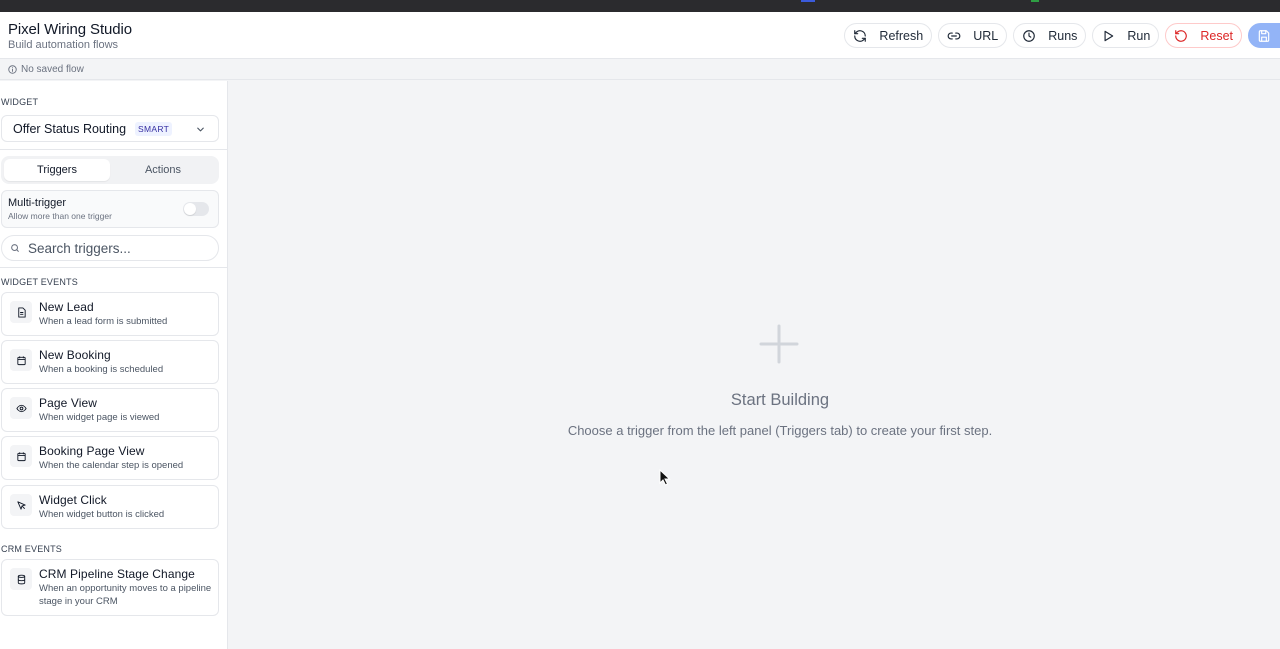  What do you see at coordinates (103, 321) in the screenshot?
I see `trigger-desc: When a lead form is submitted` at bounding box center [103, 321].